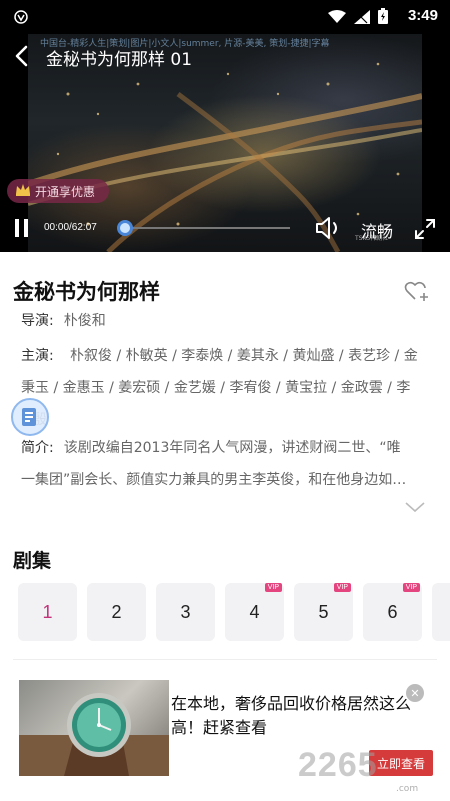  I want to click on fullscreen-icon, so click(425, 229).